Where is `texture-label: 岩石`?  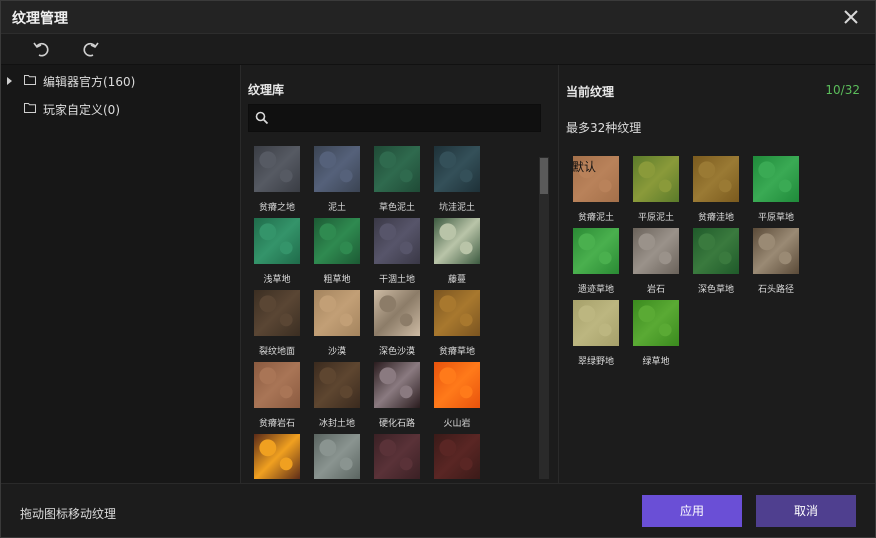
texture-label: 岩石 is located at coordinates (655, 290).